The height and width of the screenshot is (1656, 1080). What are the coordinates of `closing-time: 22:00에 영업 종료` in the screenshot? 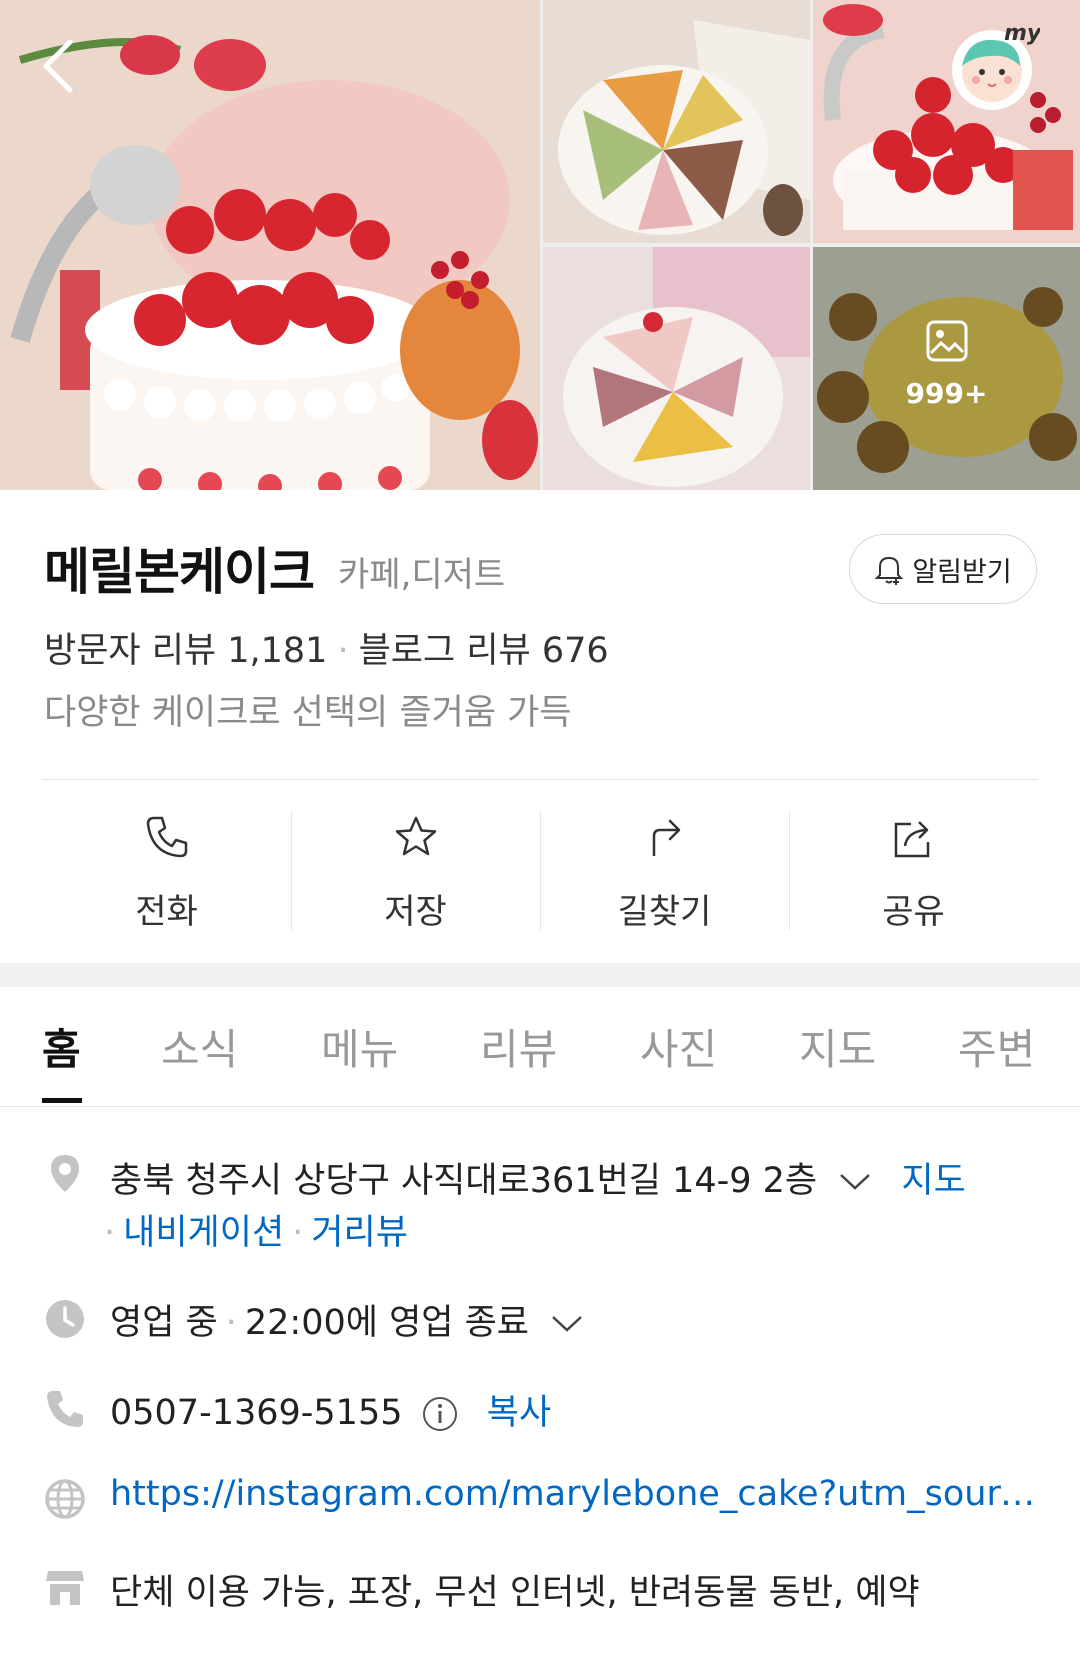 It's located at (386, 1323).